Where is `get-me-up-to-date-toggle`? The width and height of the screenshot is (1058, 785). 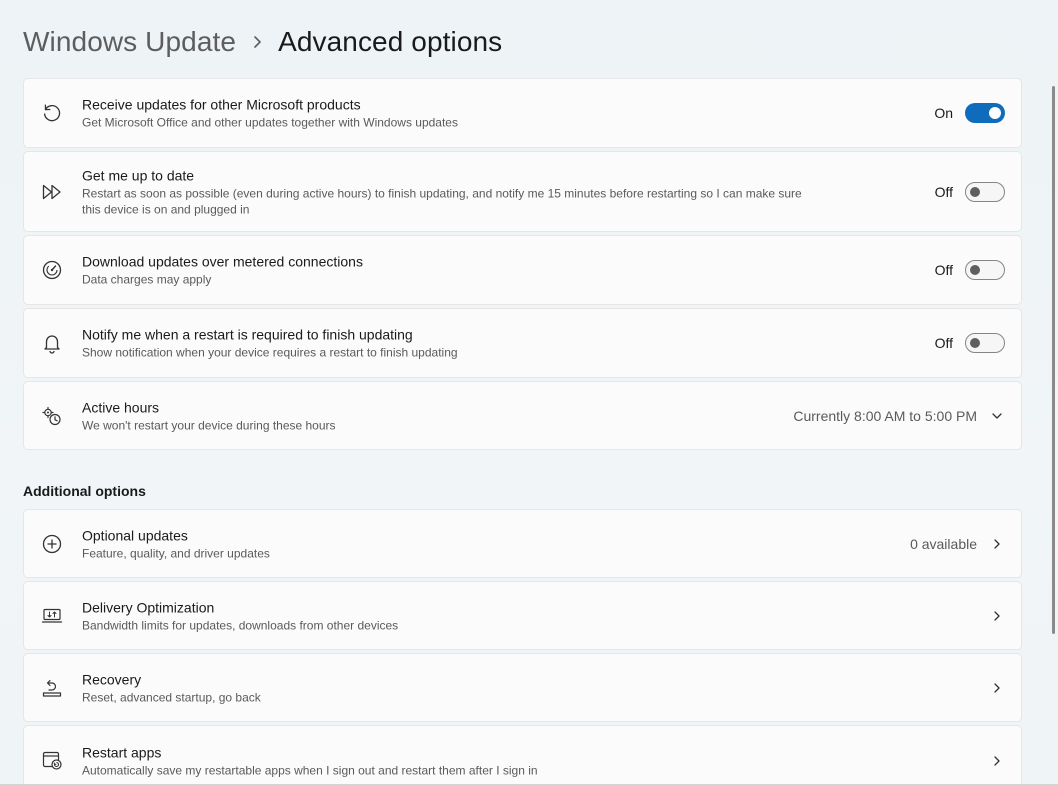 get-me-up-to-date-toggle is located at coordinates (985, 191).